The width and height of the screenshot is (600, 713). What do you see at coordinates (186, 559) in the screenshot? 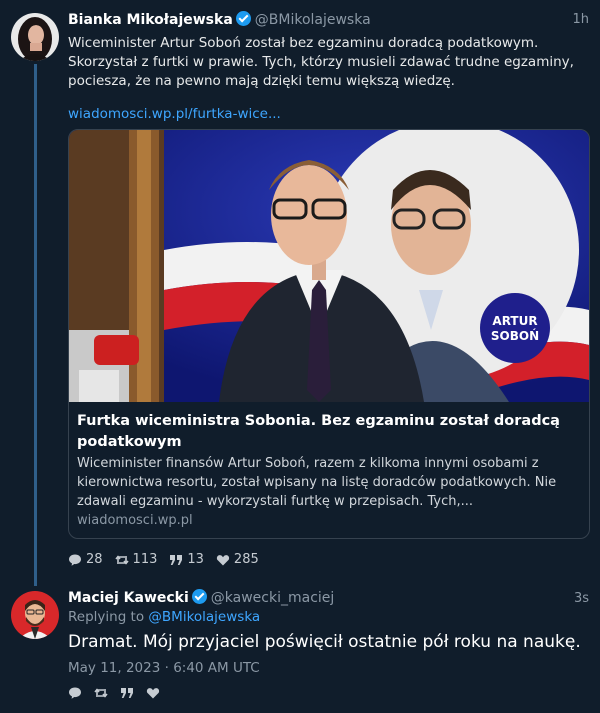
I see `quote-stat: 13` at bounding box center [186, 559].